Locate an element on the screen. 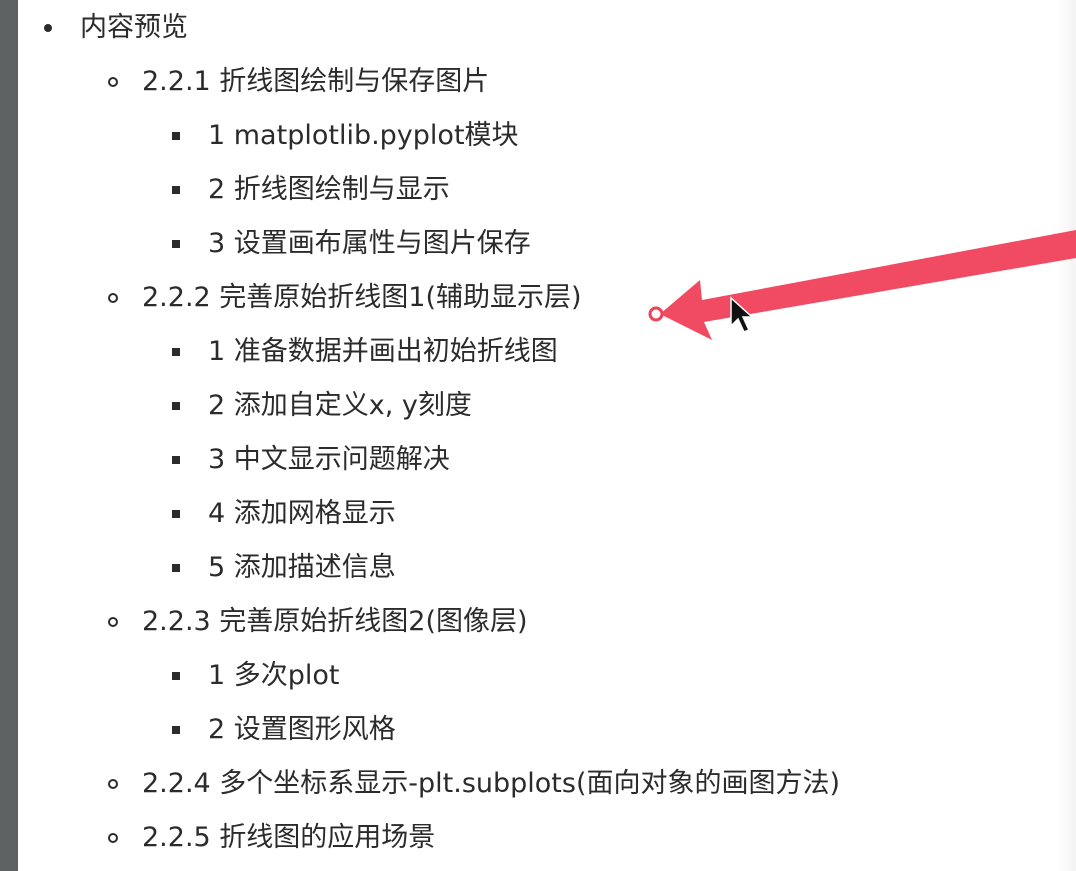 This screenshot has width=1076, height=871. section-title-text: 2.2.3 完善原始折线图2(图像层) is located at coordinates (335, 621).